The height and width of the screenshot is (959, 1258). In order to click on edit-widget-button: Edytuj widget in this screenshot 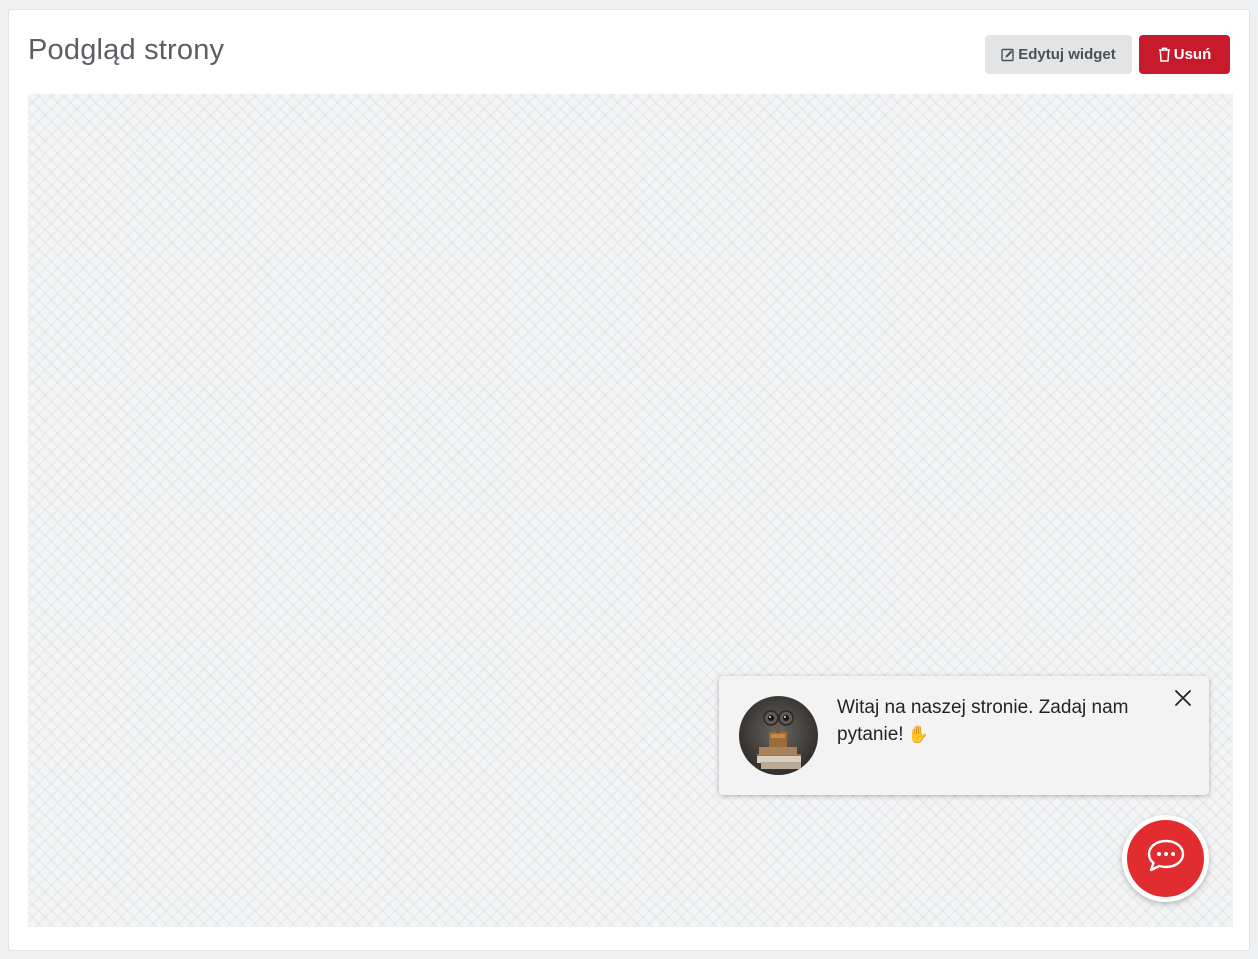, I will do `click(1058, 54)`.